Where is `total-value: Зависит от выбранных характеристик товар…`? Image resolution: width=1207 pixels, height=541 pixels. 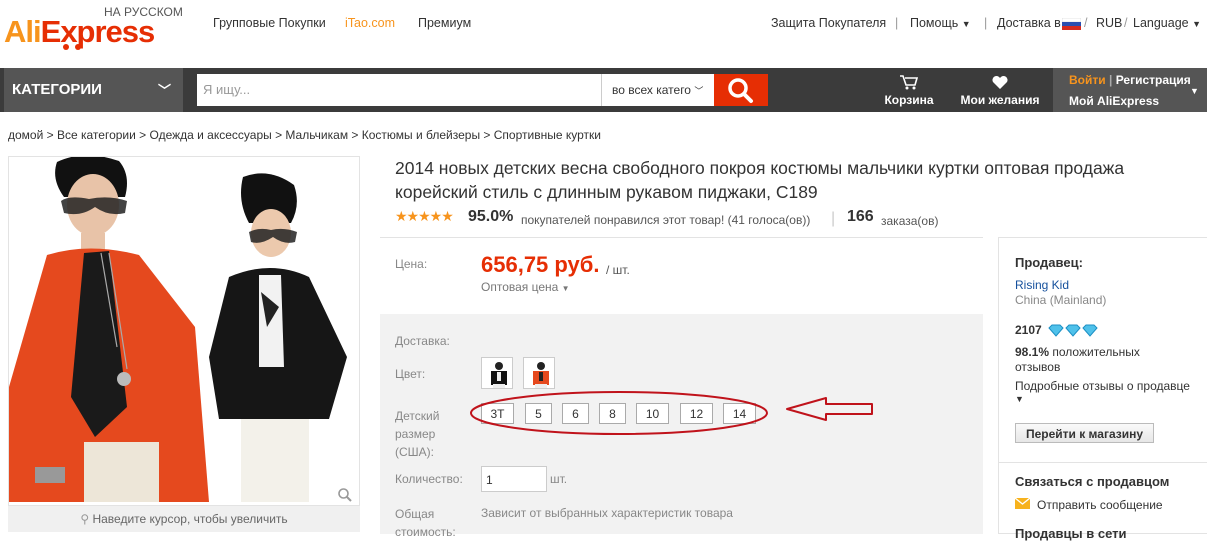 total-value: Зависит от выбранных характеристик товар… is located at coordinates (607, 513).